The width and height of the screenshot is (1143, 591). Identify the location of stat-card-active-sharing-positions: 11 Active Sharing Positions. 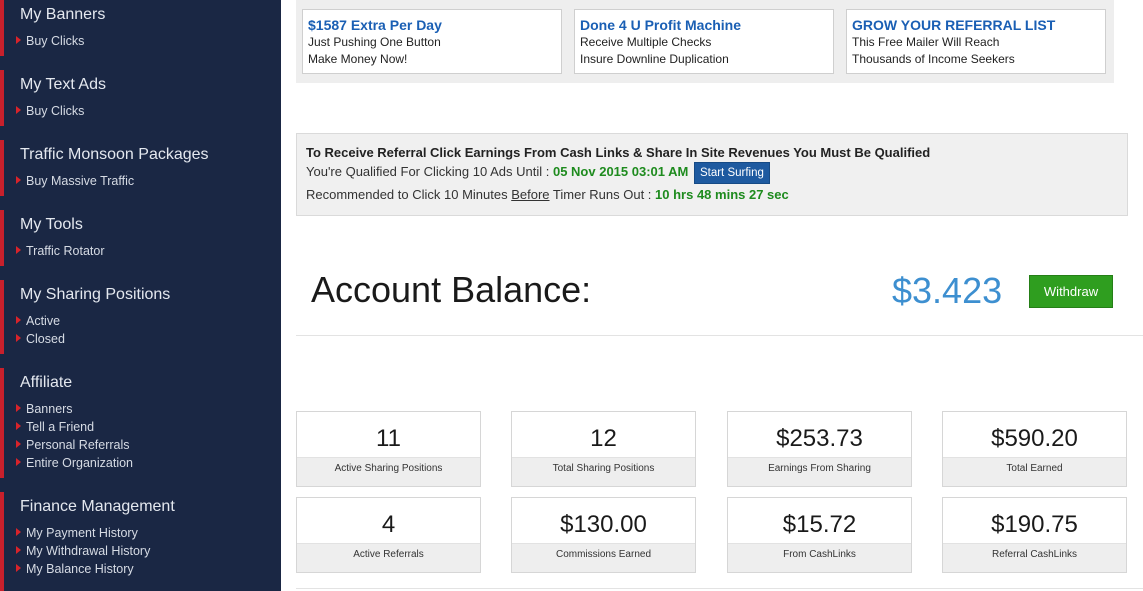
(388, 449).